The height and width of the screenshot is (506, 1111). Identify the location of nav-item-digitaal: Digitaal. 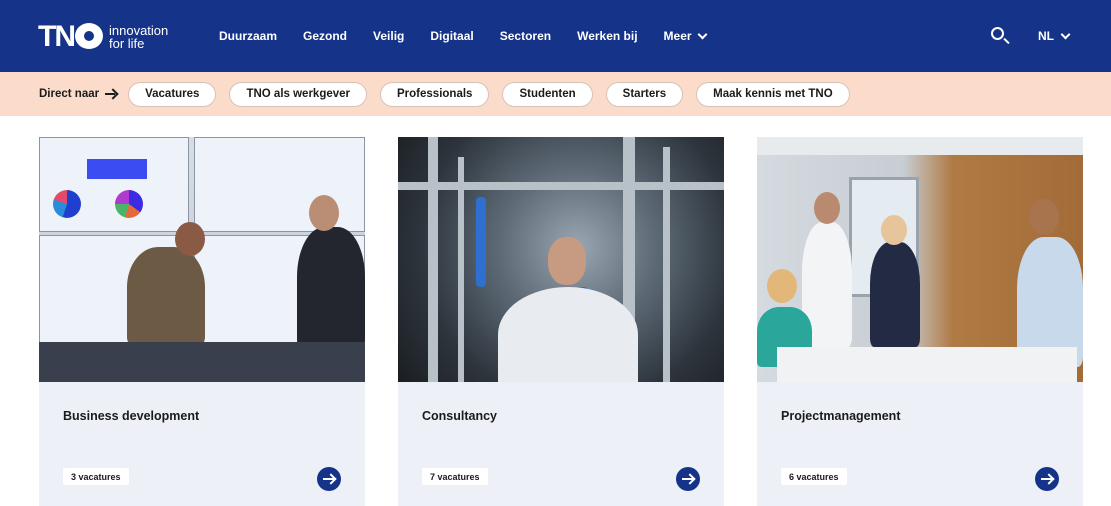
(451, 36).